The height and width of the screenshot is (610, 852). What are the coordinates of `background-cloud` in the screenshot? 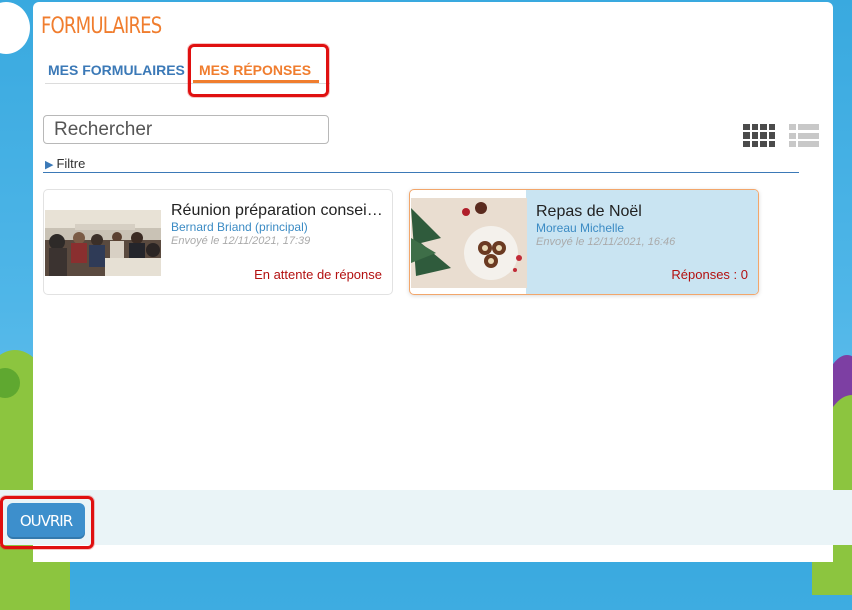 It's located at (15, 28).